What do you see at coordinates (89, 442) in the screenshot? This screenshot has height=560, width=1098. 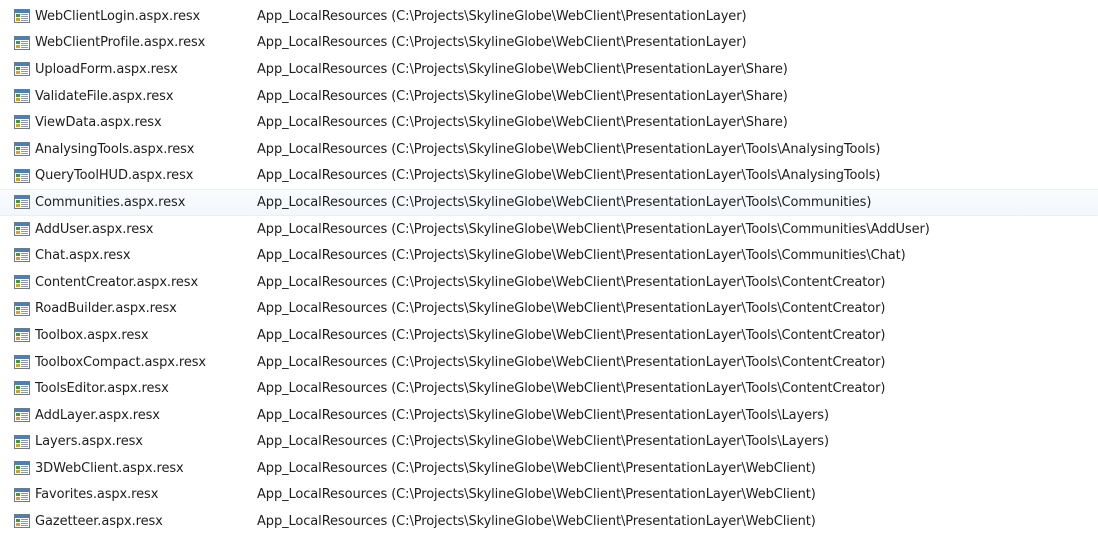 I see `file-name: Layers.aspx.resx` at bounding box center [89, 442].